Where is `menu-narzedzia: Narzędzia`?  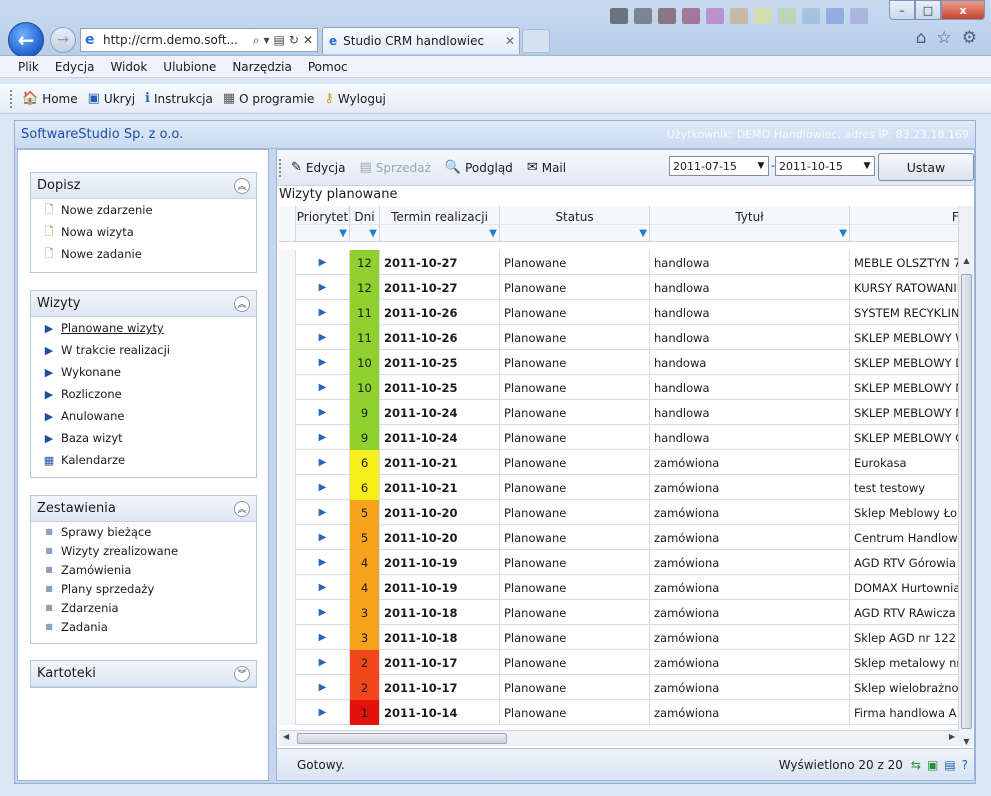 menu-narzedzia: Narzędzia is located at coordinates (262, 67).